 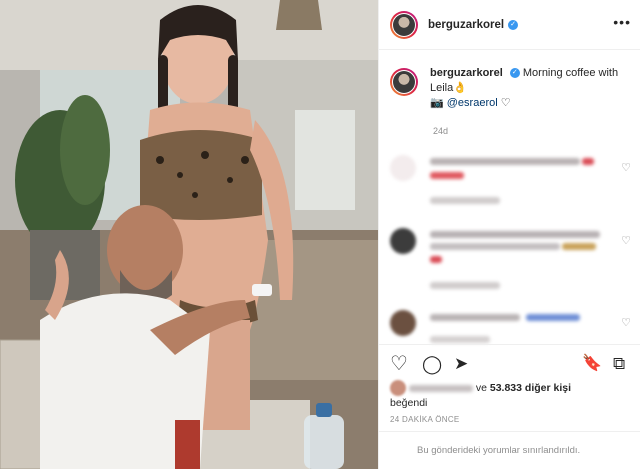 I want to click on likes-liked: beğendi, so click(x=409, y=403).